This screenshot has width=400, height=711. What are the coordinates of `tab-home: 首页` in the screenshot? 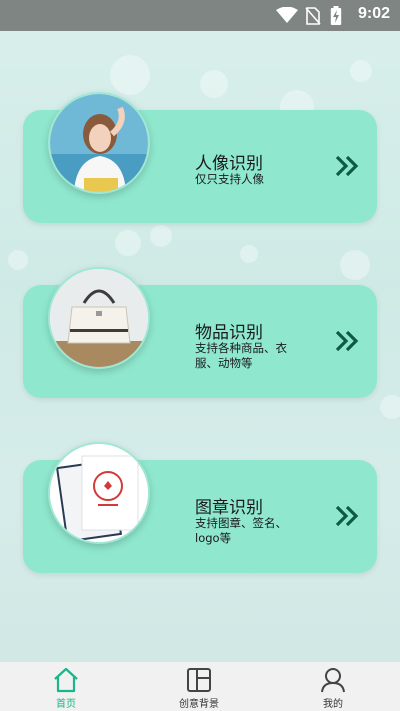 It's located at (66, 686).